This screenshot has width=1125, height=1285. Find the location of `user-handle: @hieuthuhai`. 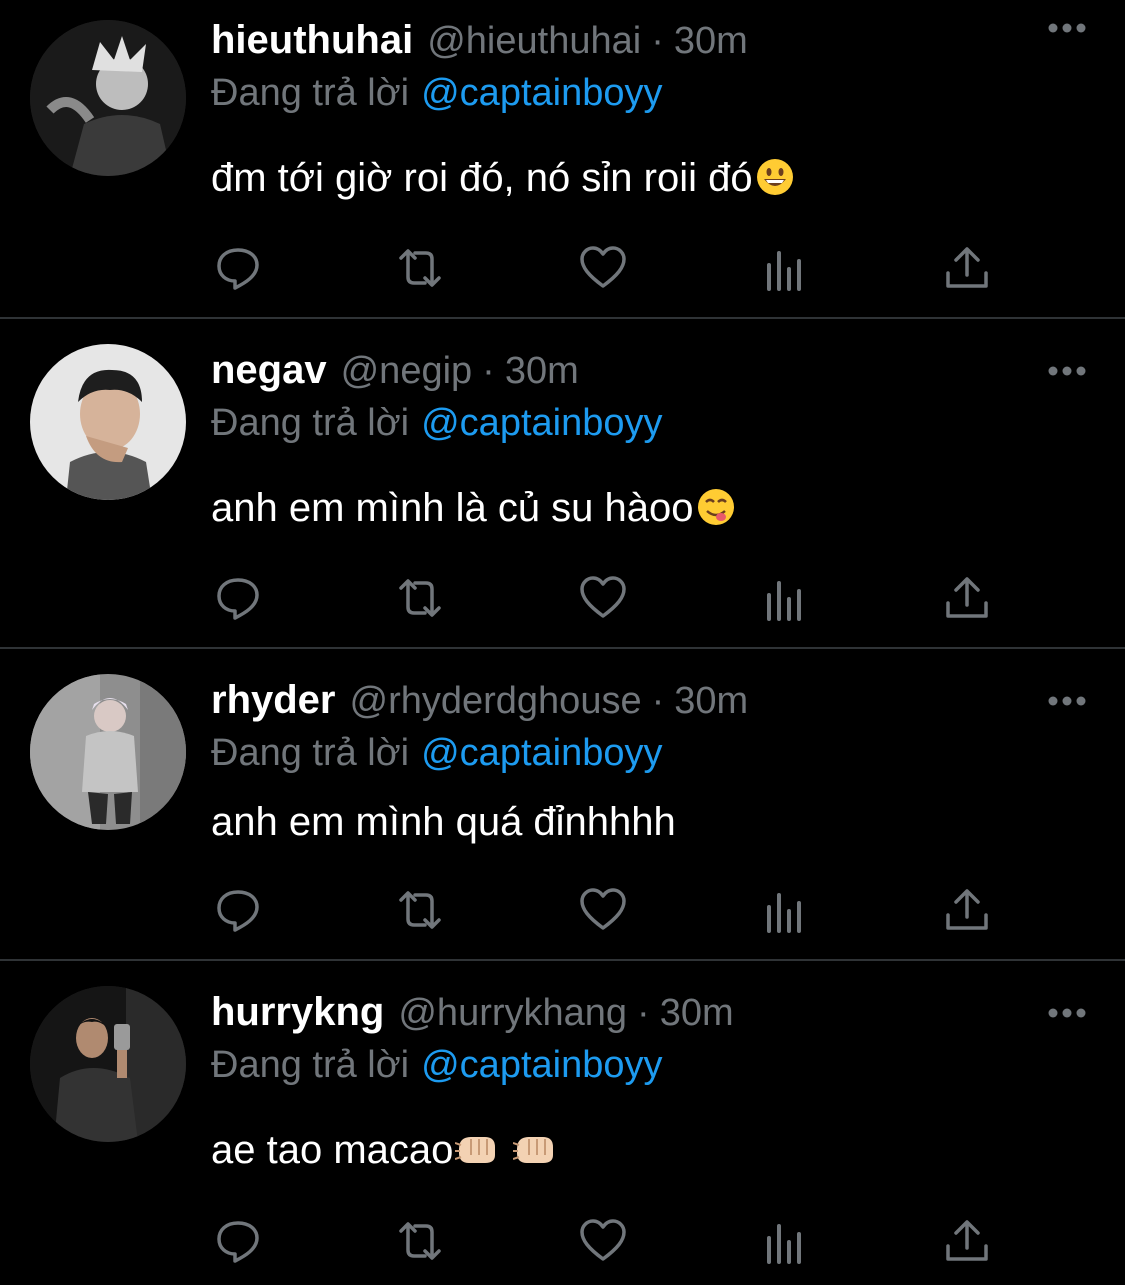

user-handle: @hieuthuhai is located at coordinates (534, 41).